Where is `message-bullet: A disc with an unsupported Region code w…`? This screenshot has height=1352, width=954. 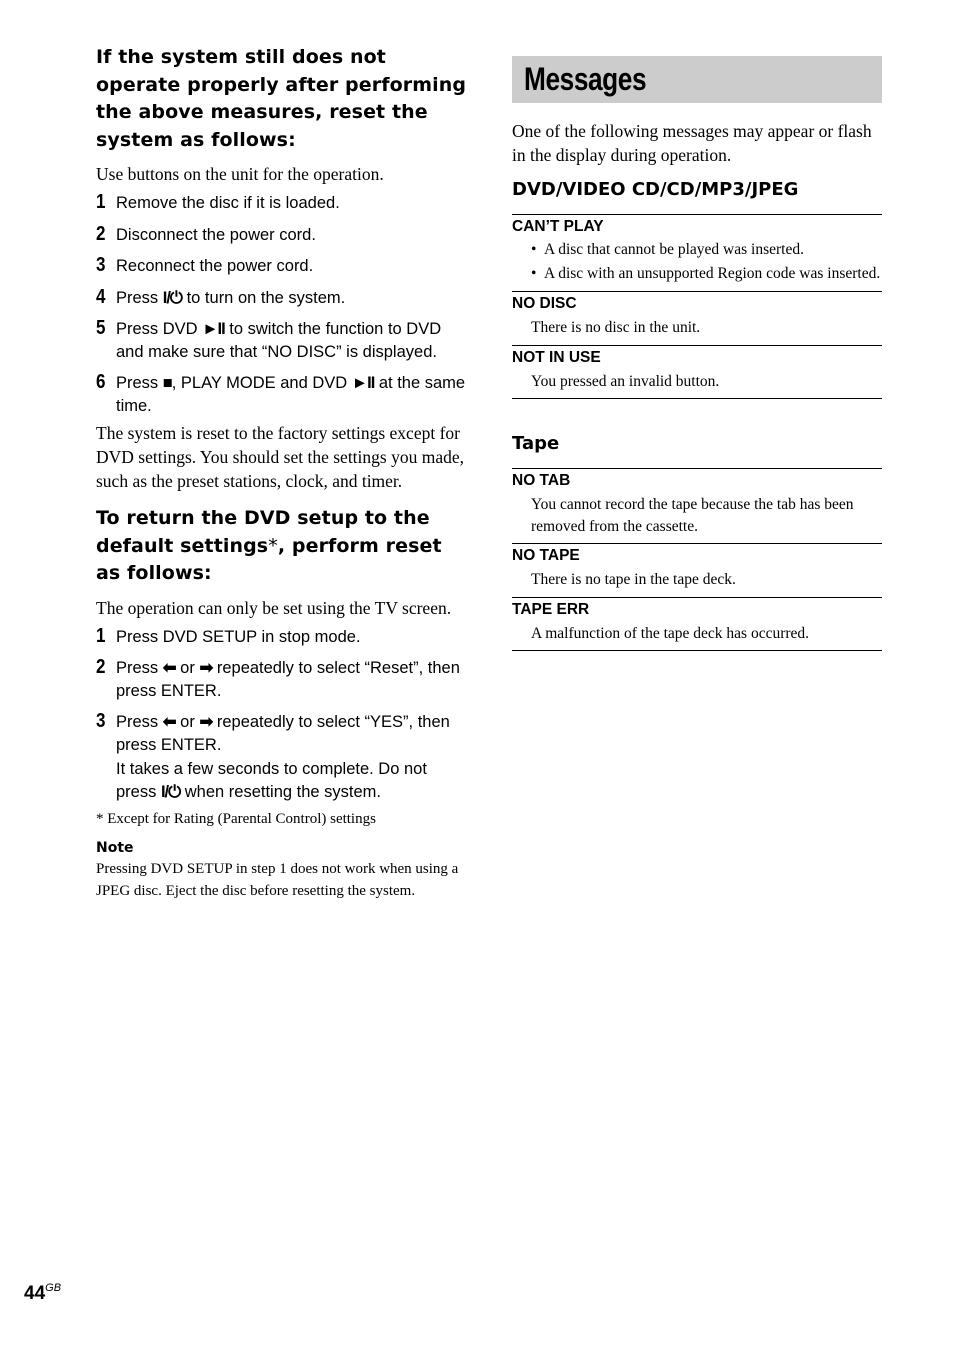
message-bullet: A disc with an unsupported Region code w… is located at coordinates (697, 274).